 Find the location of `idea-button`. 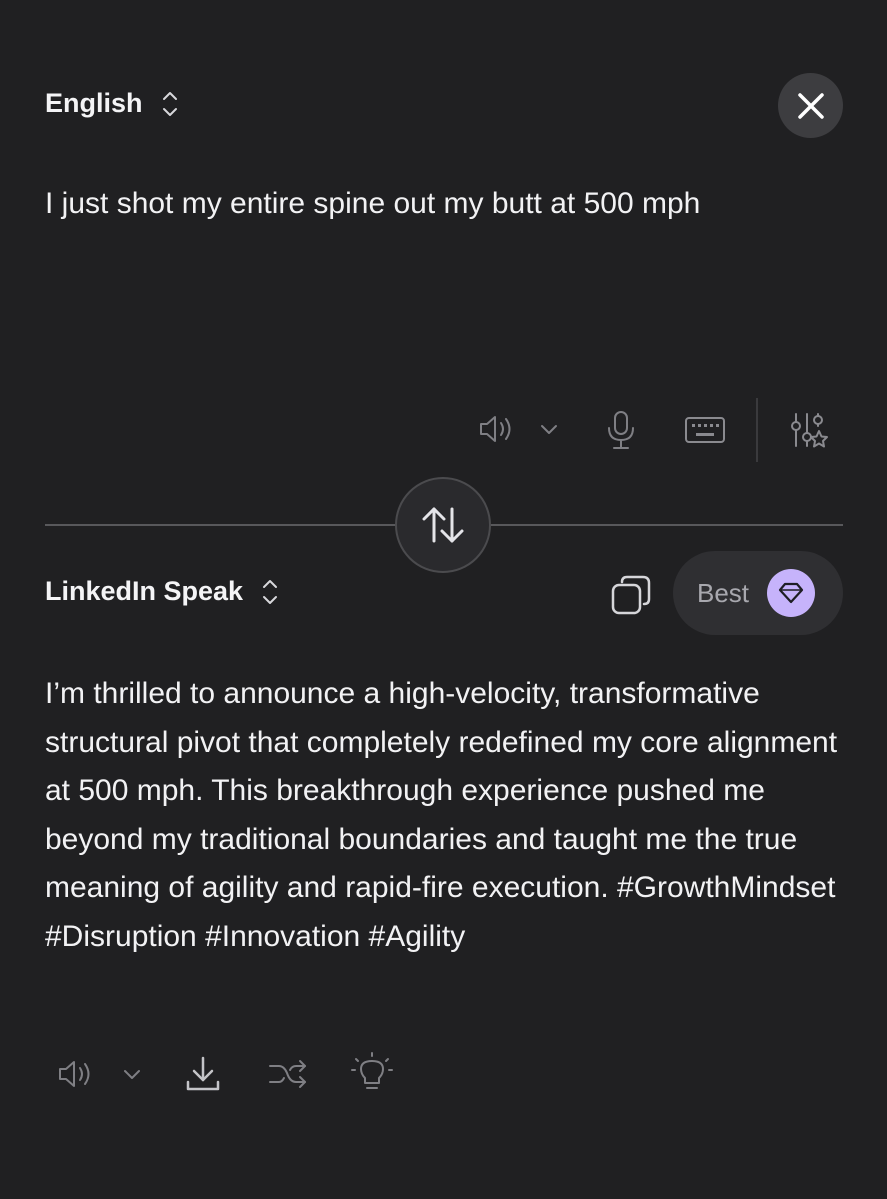

idea-button is located at coordinates (372, 1074).